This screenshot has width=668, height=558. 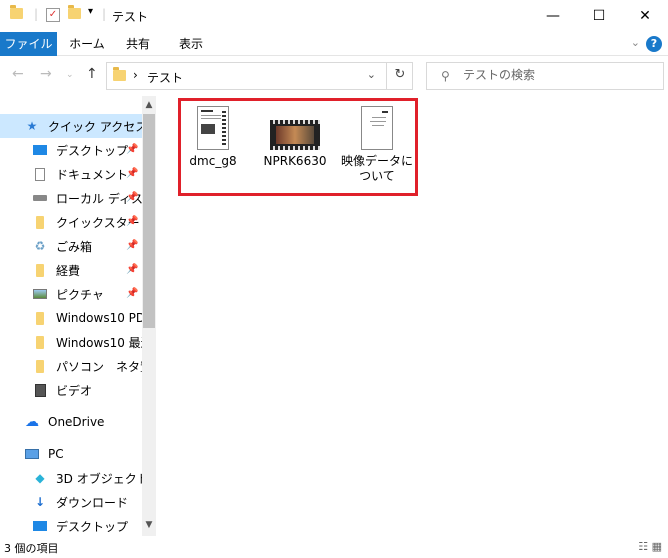 I want to click on nav-item-label: ダウンロード, so click(x=92, y=502).